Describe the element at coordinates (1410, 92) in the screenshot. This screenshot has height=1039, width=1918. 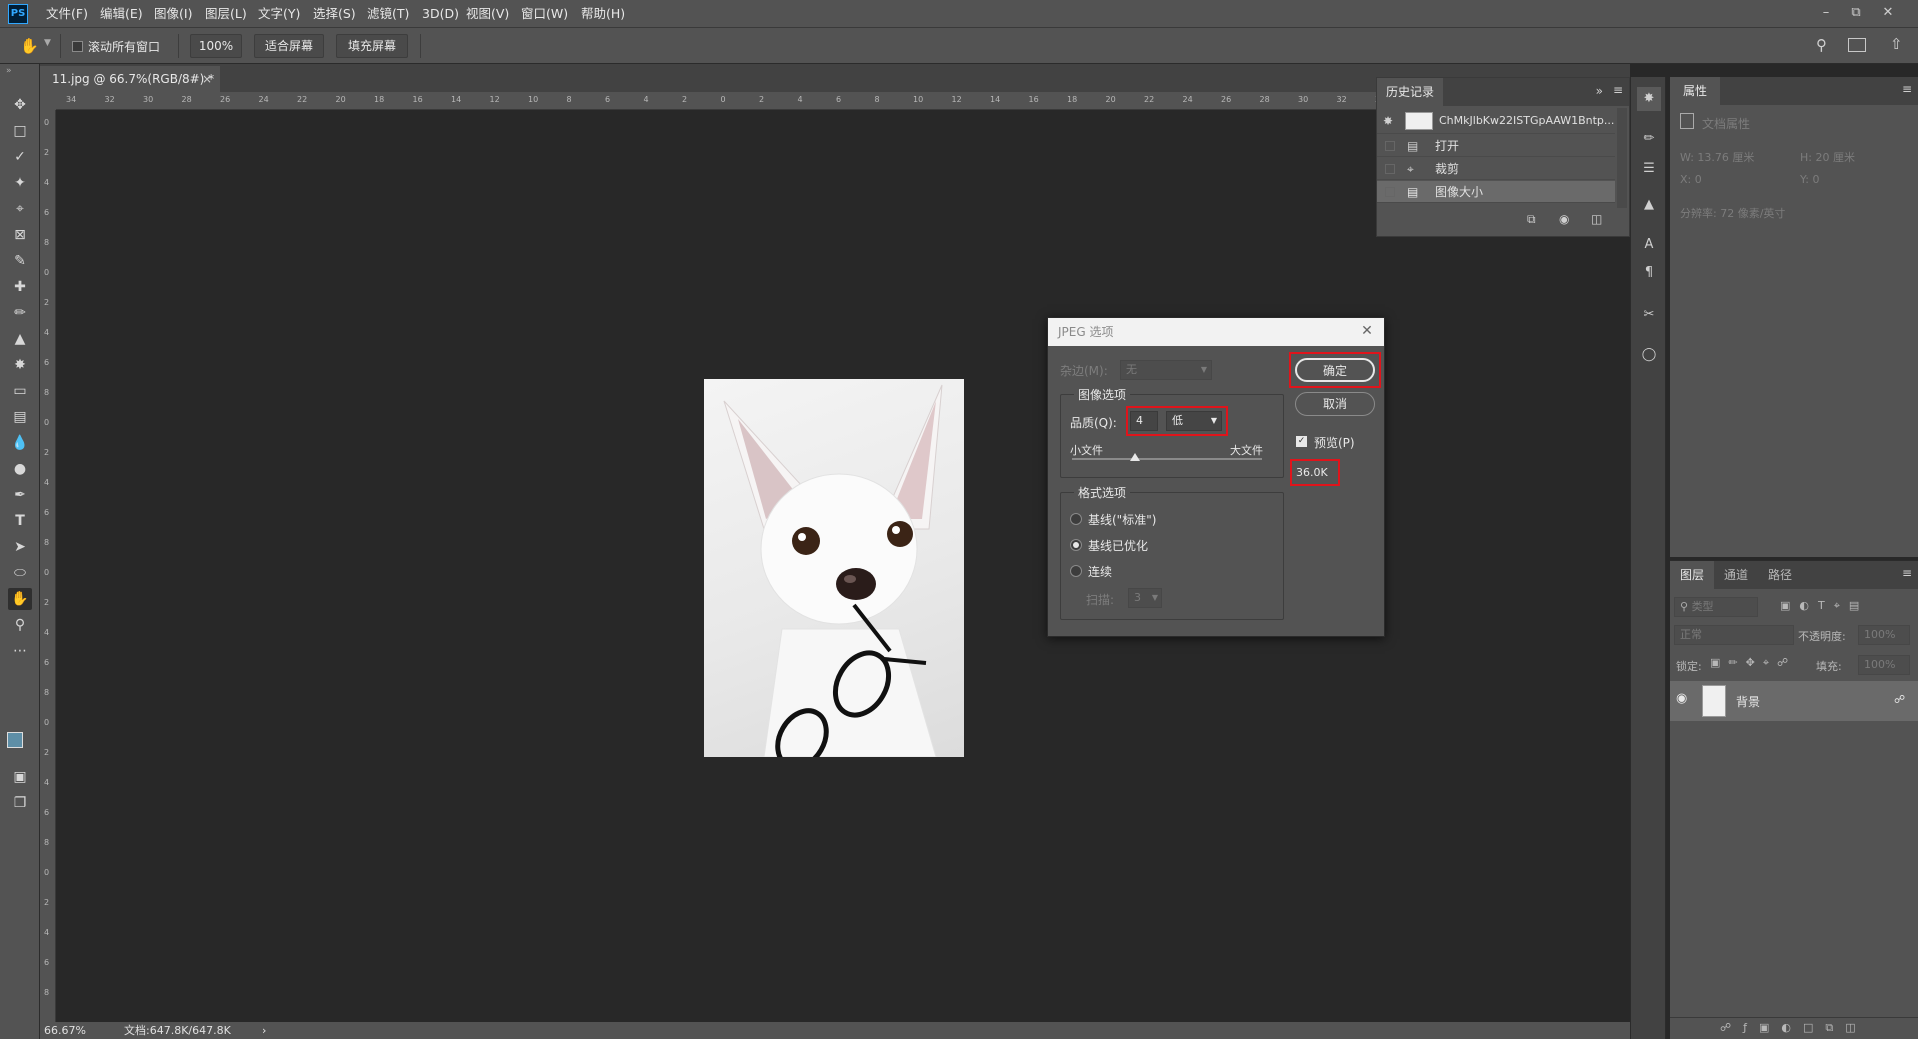
I see `tab-history: 历史记录` at that location.